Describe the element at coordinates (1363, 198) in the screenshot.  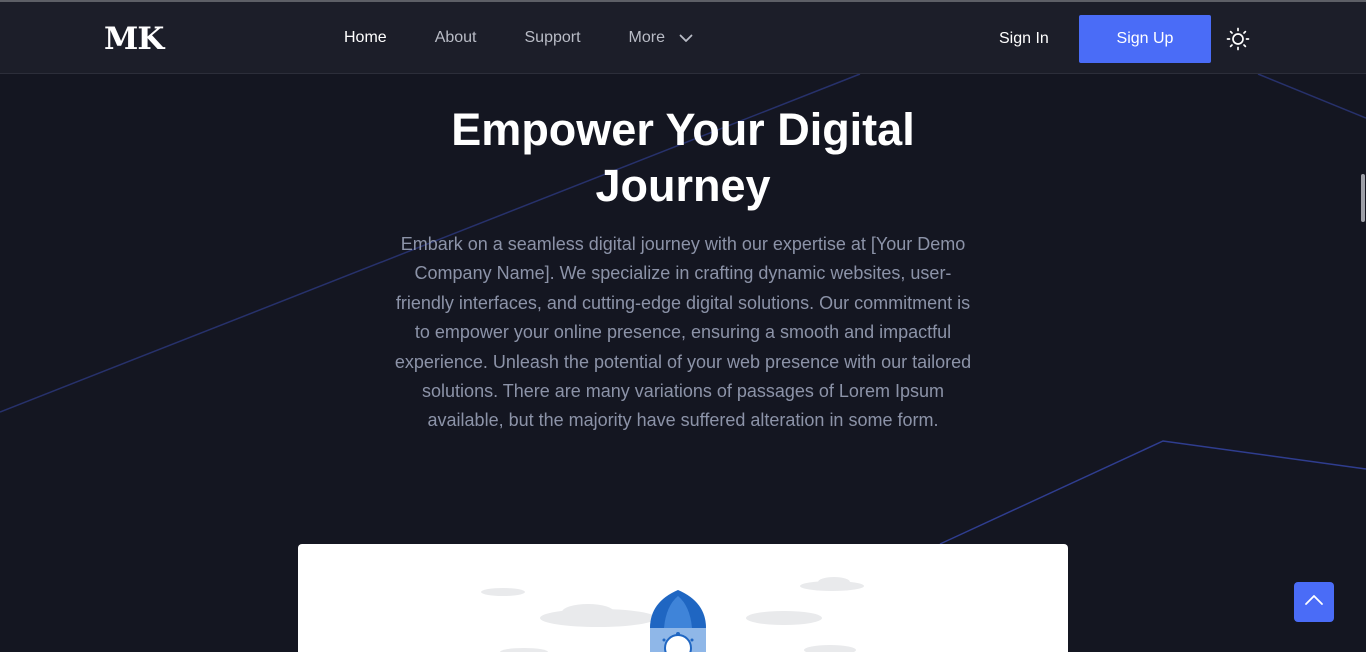
I see `scrollbar-thumb` at that location.